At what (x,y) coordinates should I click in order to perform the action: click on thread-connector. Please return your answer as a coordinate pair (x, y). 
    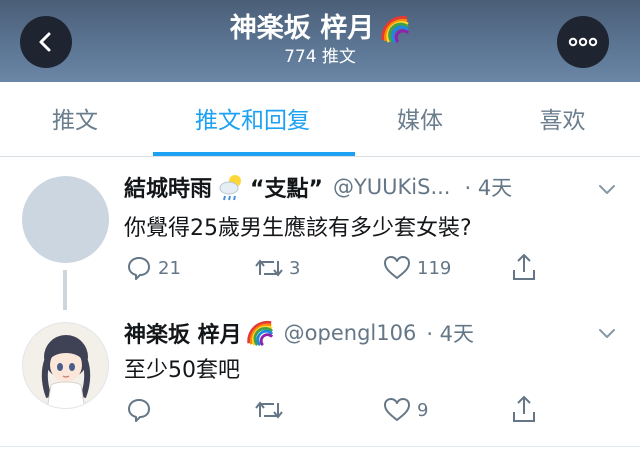
    Looking at the image, I should click on (65, 290).